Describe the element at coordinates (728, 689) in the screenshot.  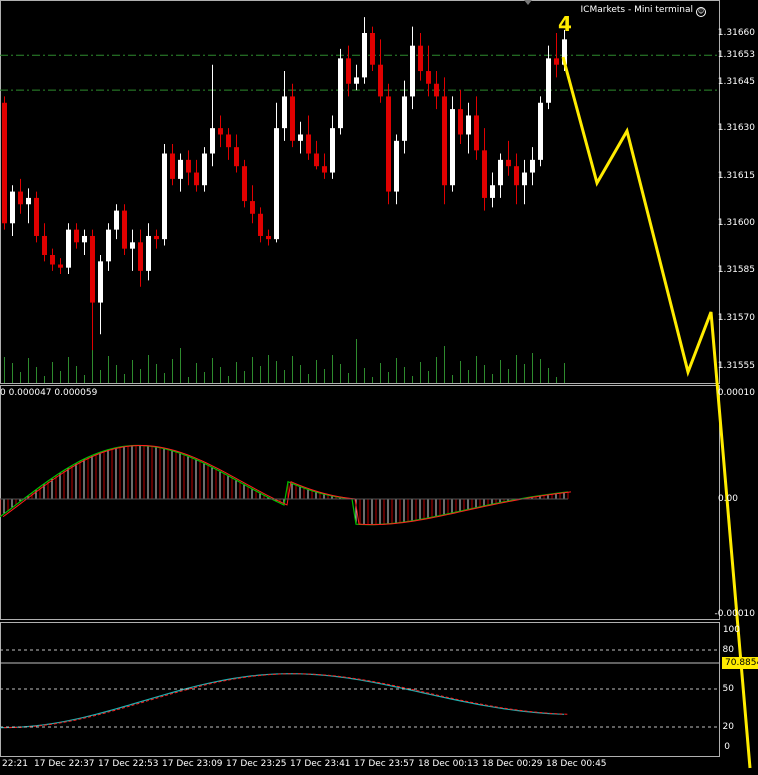
I see `stoch-axis-label: 50` at that location.